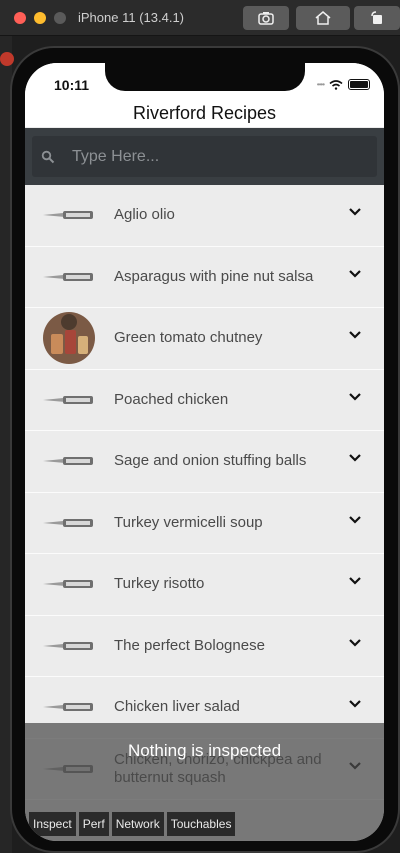  What do you see at coordinates (188, 338) in the screenshot?
I see `recipe-label: Green tomato chutney` at bounding box center [188, 338].